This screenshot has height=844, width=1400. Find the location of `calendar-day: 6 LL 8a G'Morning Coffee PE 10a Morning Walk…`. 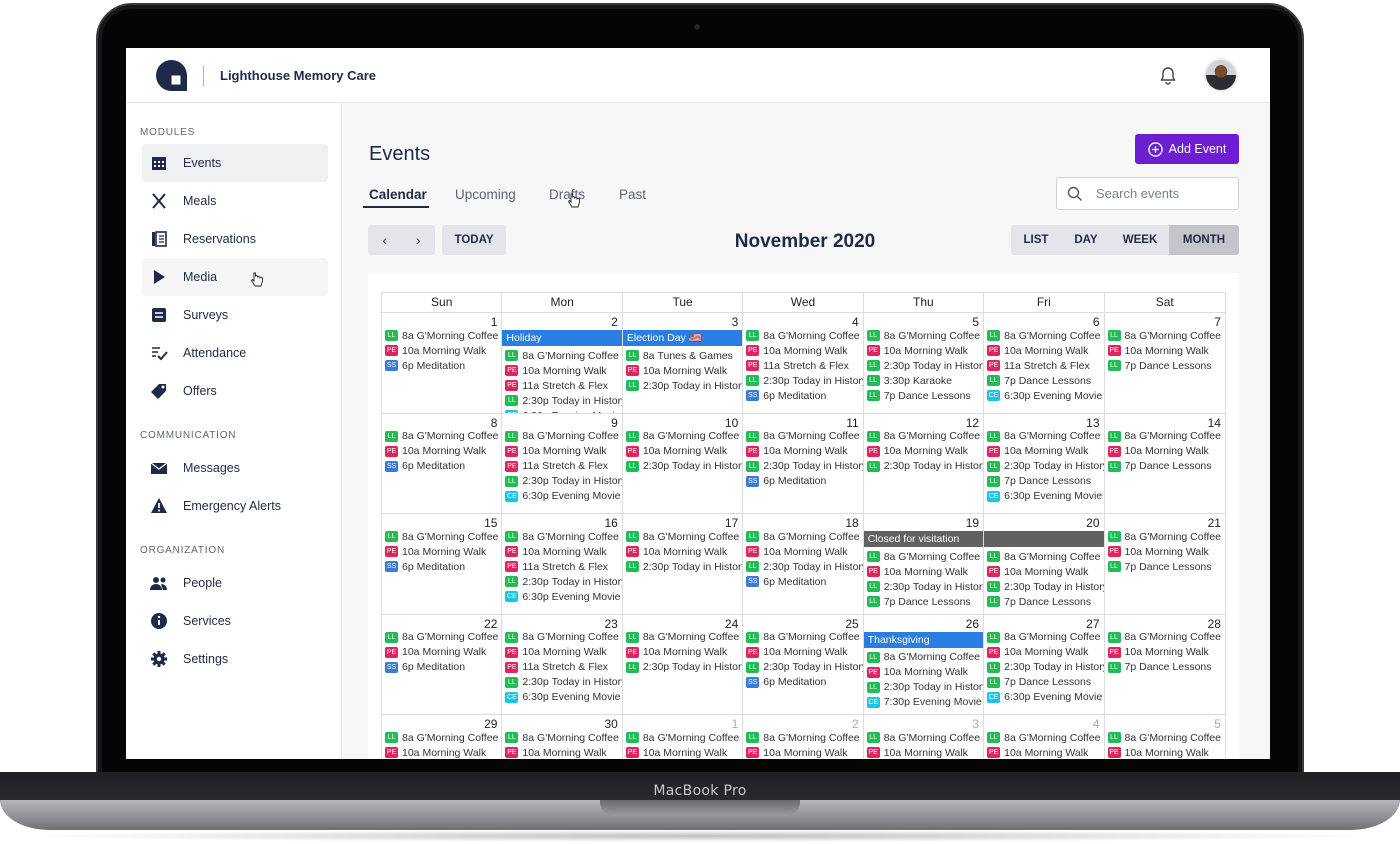

calendar-day: 6 LL 8a G'Morning Coffee PE 10a Morning Walk… is located at coordinates (1044, 363).